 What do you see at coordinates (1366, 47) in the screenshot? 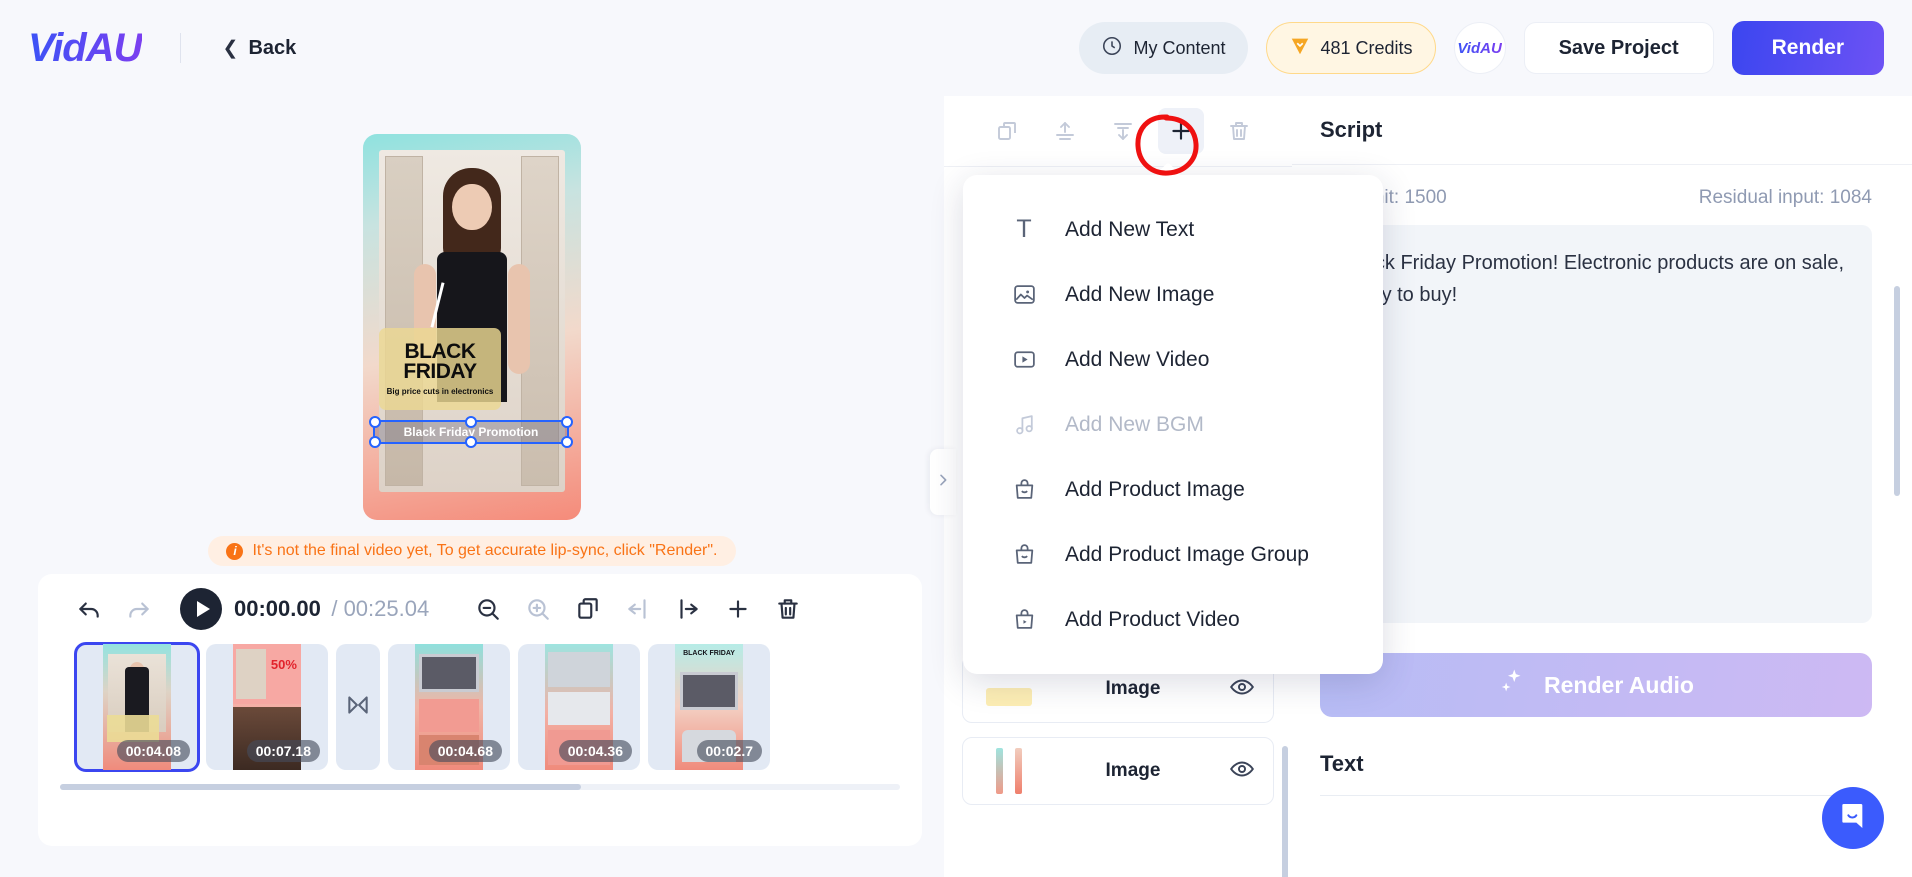
I see `credits-label: 481 Credits` at bounding box center [1366, 47].